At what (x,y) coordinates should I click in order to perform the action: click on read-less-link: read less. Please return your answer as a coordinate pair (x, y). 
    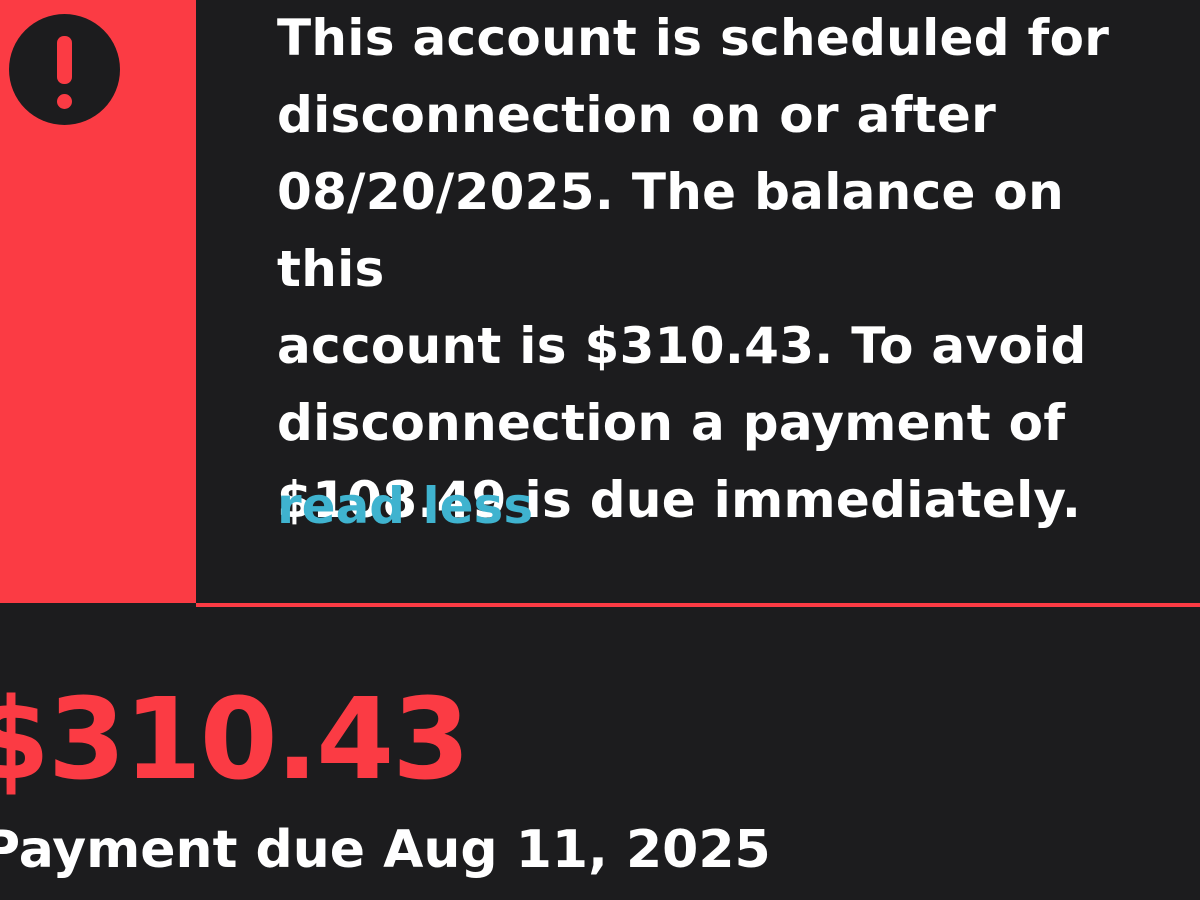
    Looking at the image, I should click on (405, 506).